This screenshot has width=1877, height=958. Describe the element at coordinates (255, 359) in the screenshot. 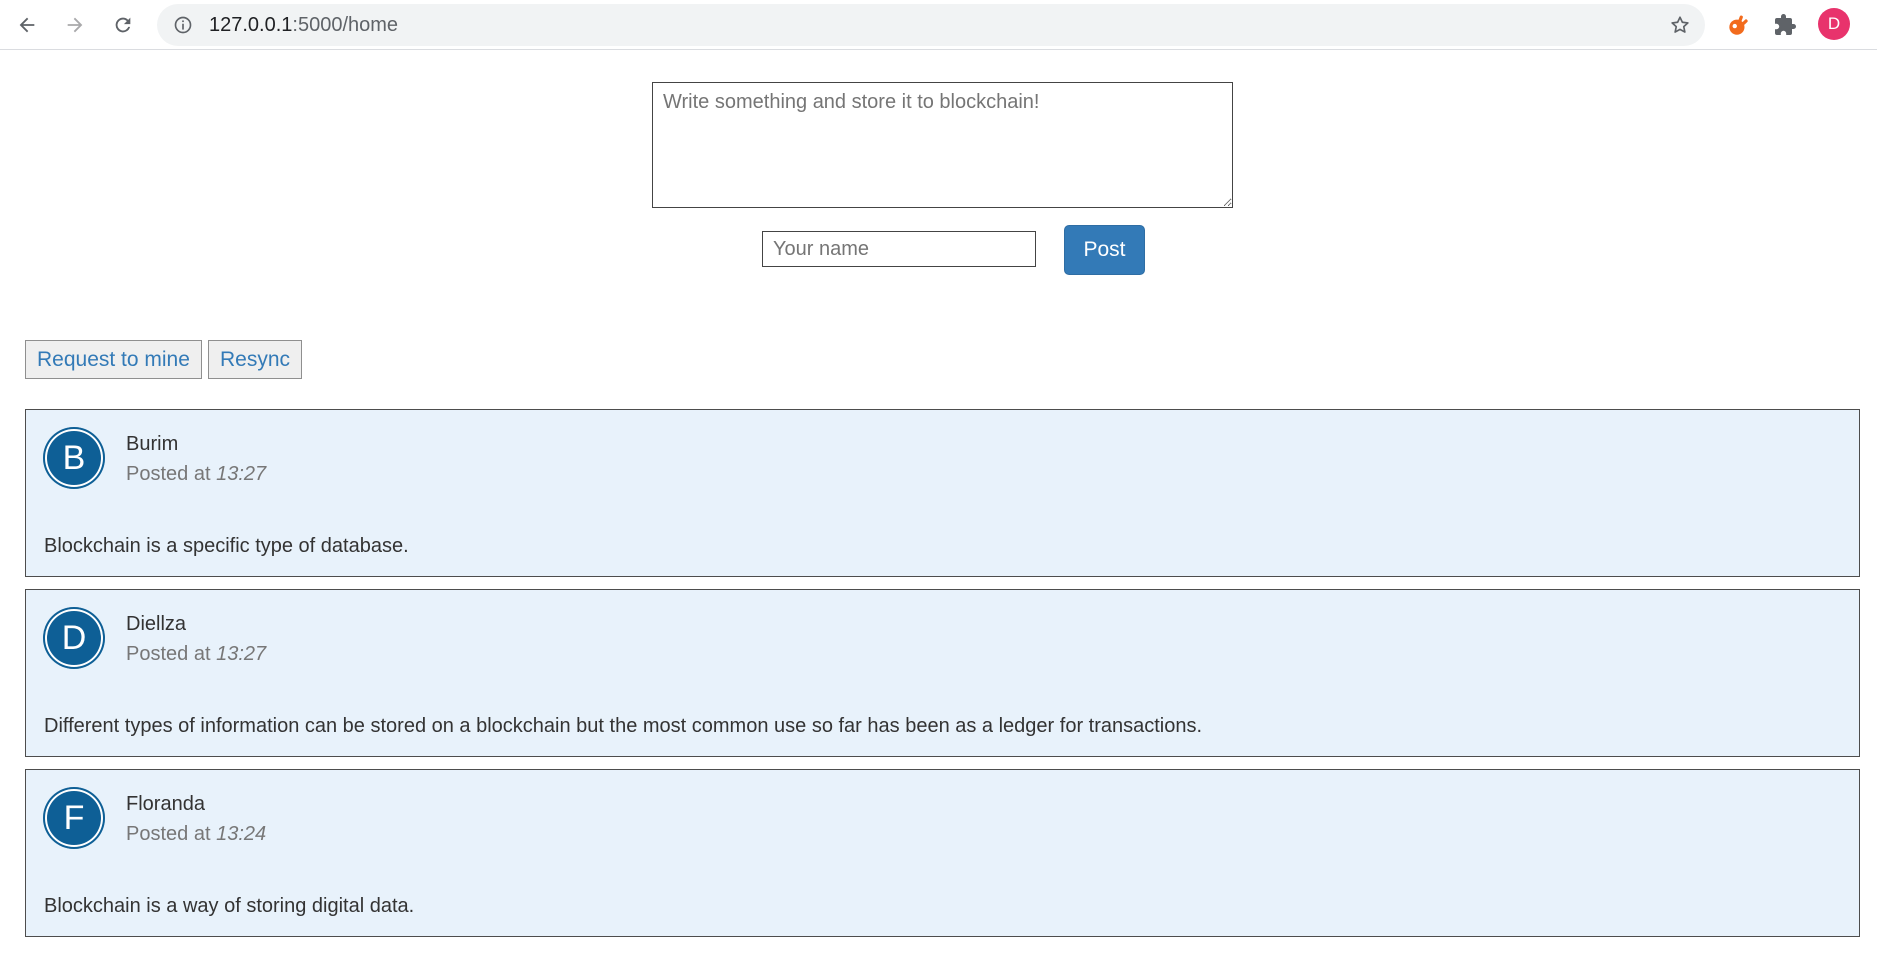

I see `resync-button: Resync` at that location.